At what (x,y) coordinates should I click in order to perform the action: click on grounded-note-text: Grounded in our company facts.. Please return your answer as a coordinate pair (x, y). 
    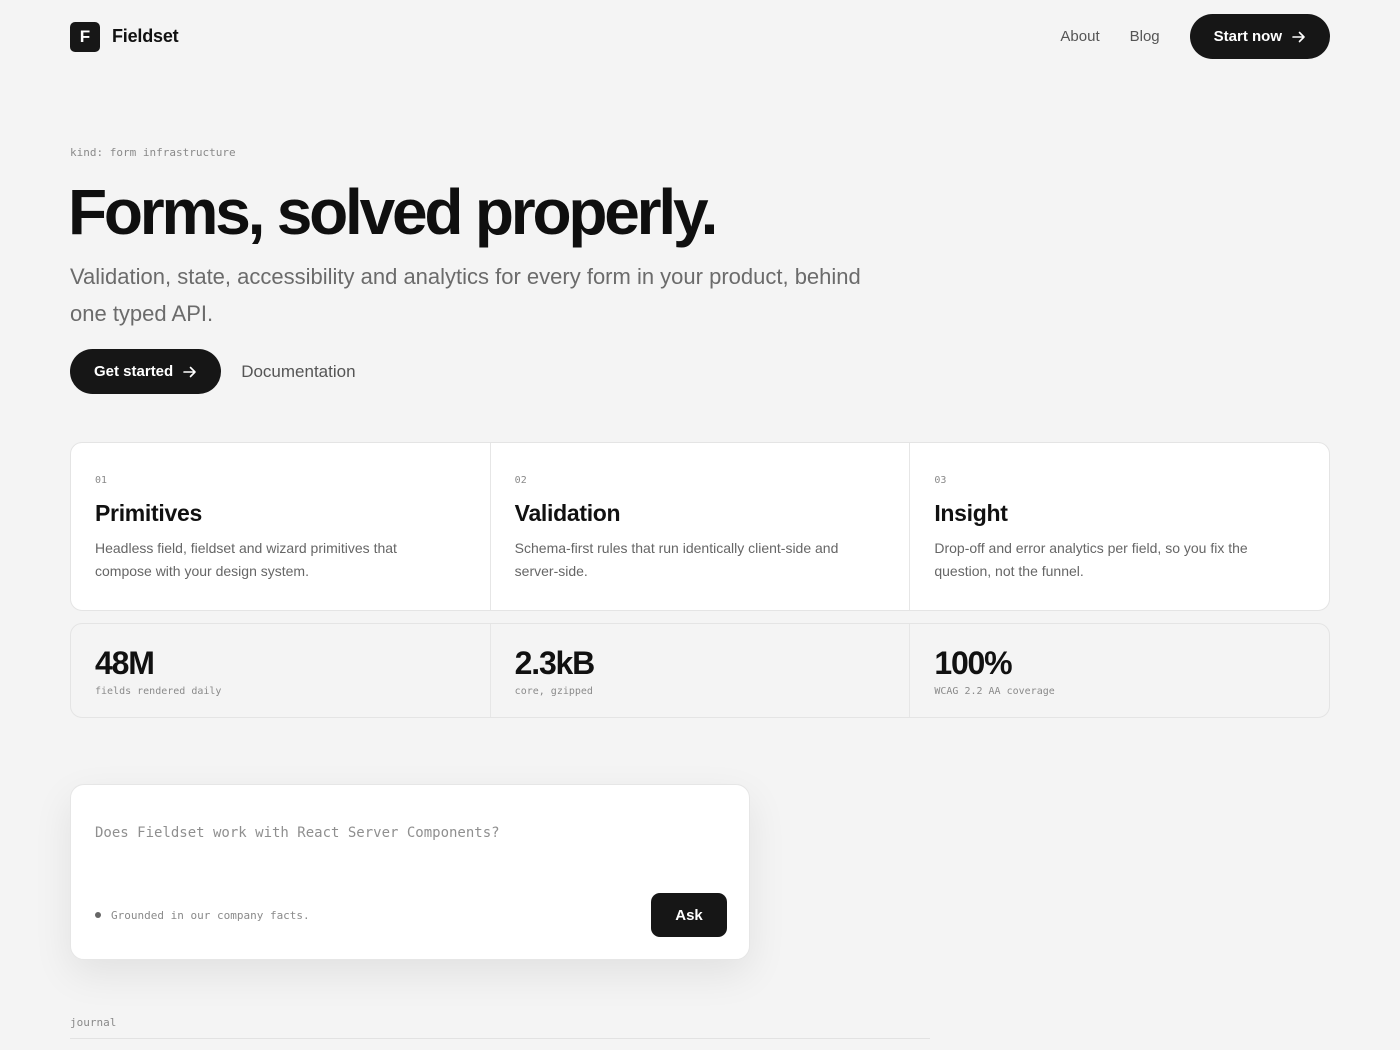
    Looking at the image, I should click on (210, 915).